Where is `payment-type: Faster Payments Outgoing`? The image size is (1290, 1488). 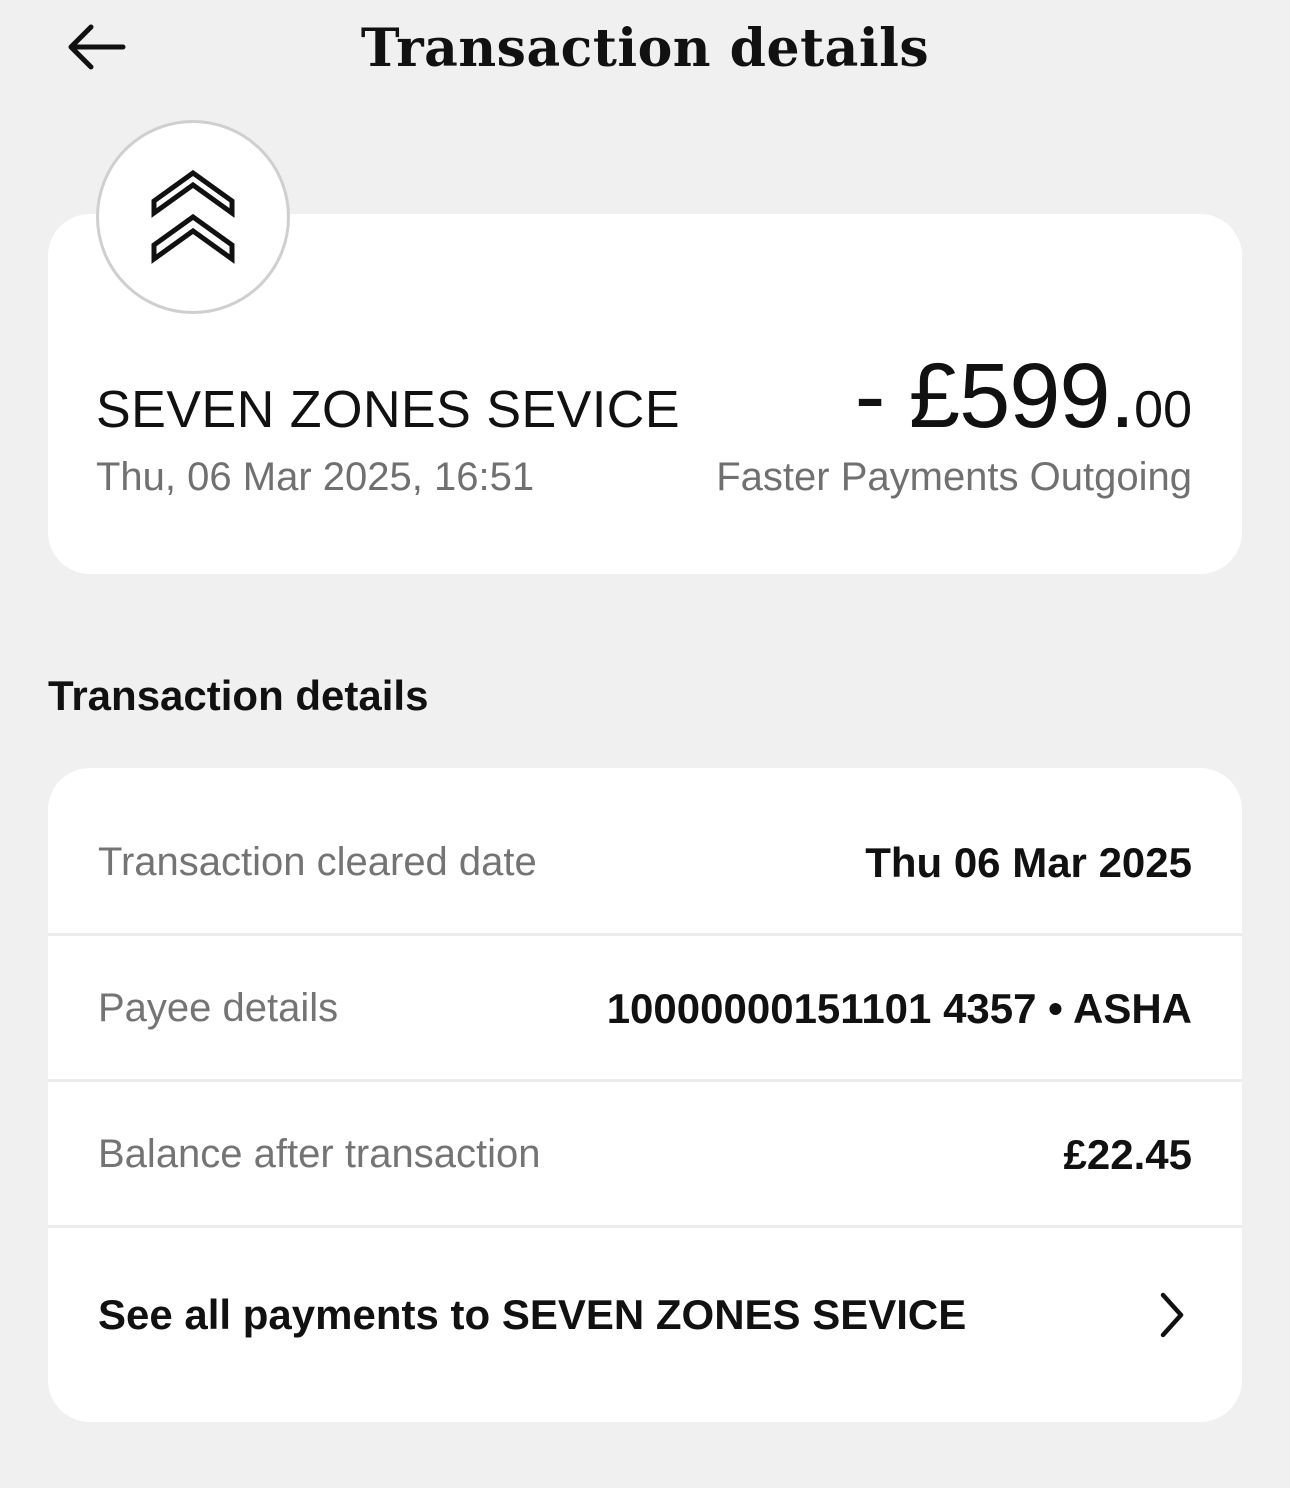
payment-type: Faster Payments Outgoing is located at coordinates (954, 477).